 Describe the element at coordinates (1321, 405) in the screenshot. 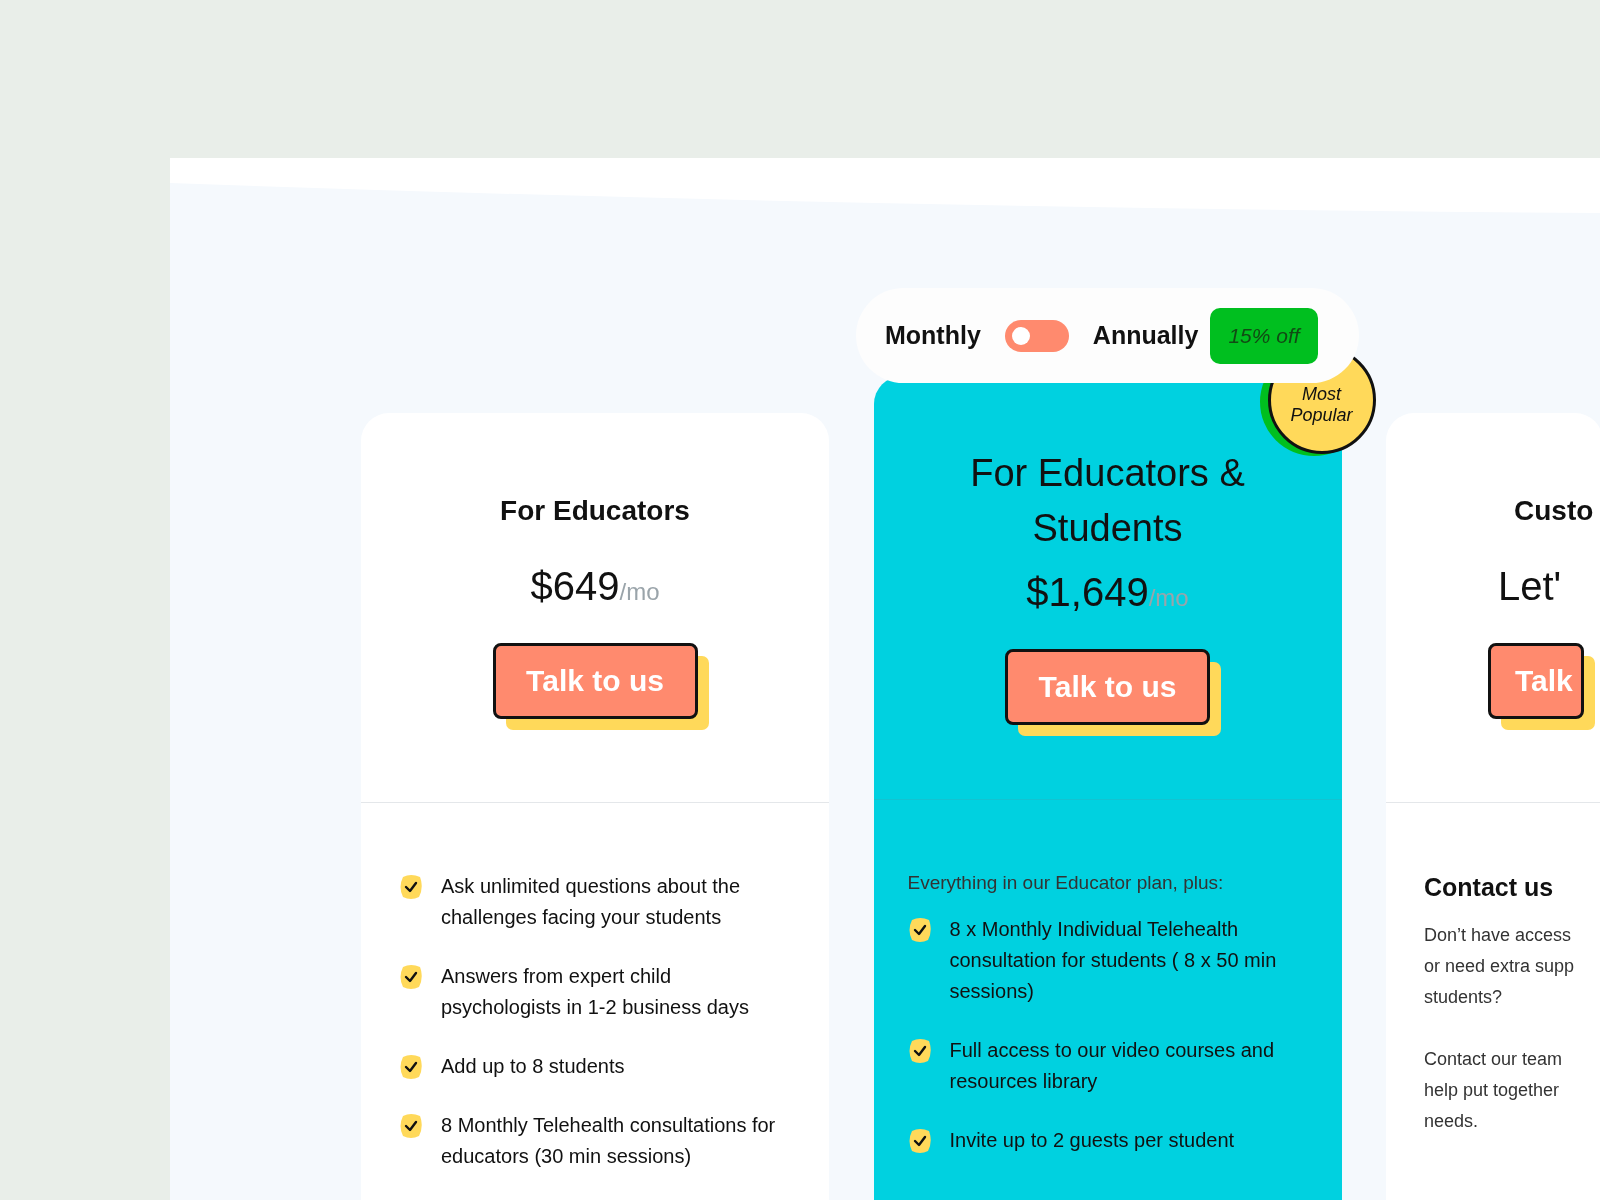

I see `tag-label: Most Popular` at that location.